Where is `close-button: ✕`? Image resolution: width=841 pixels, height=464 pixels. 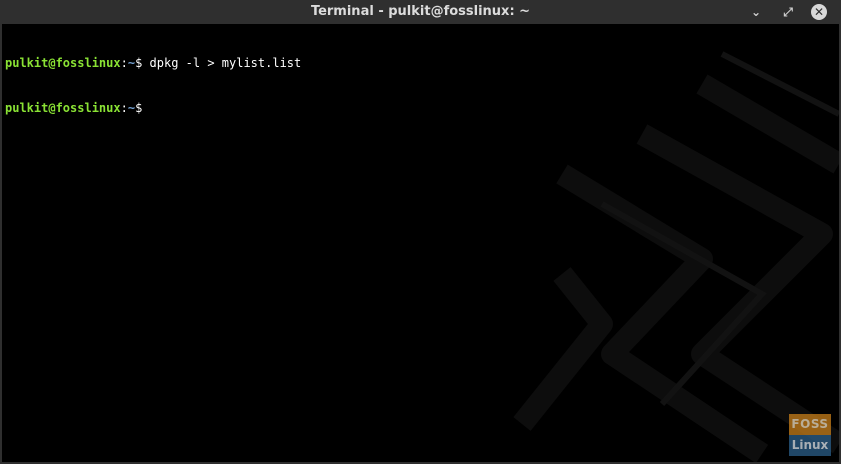
close-button: ✕ is located at coordinates (819, 12).